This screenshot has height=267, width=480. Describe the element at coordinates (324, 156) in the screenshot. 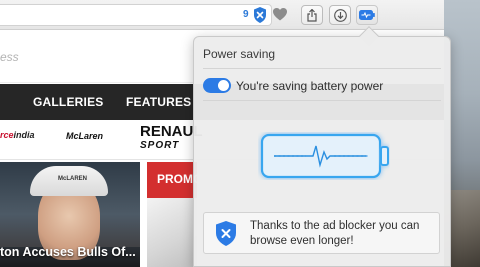

I see `battery-heartbeat-icon` at that location.